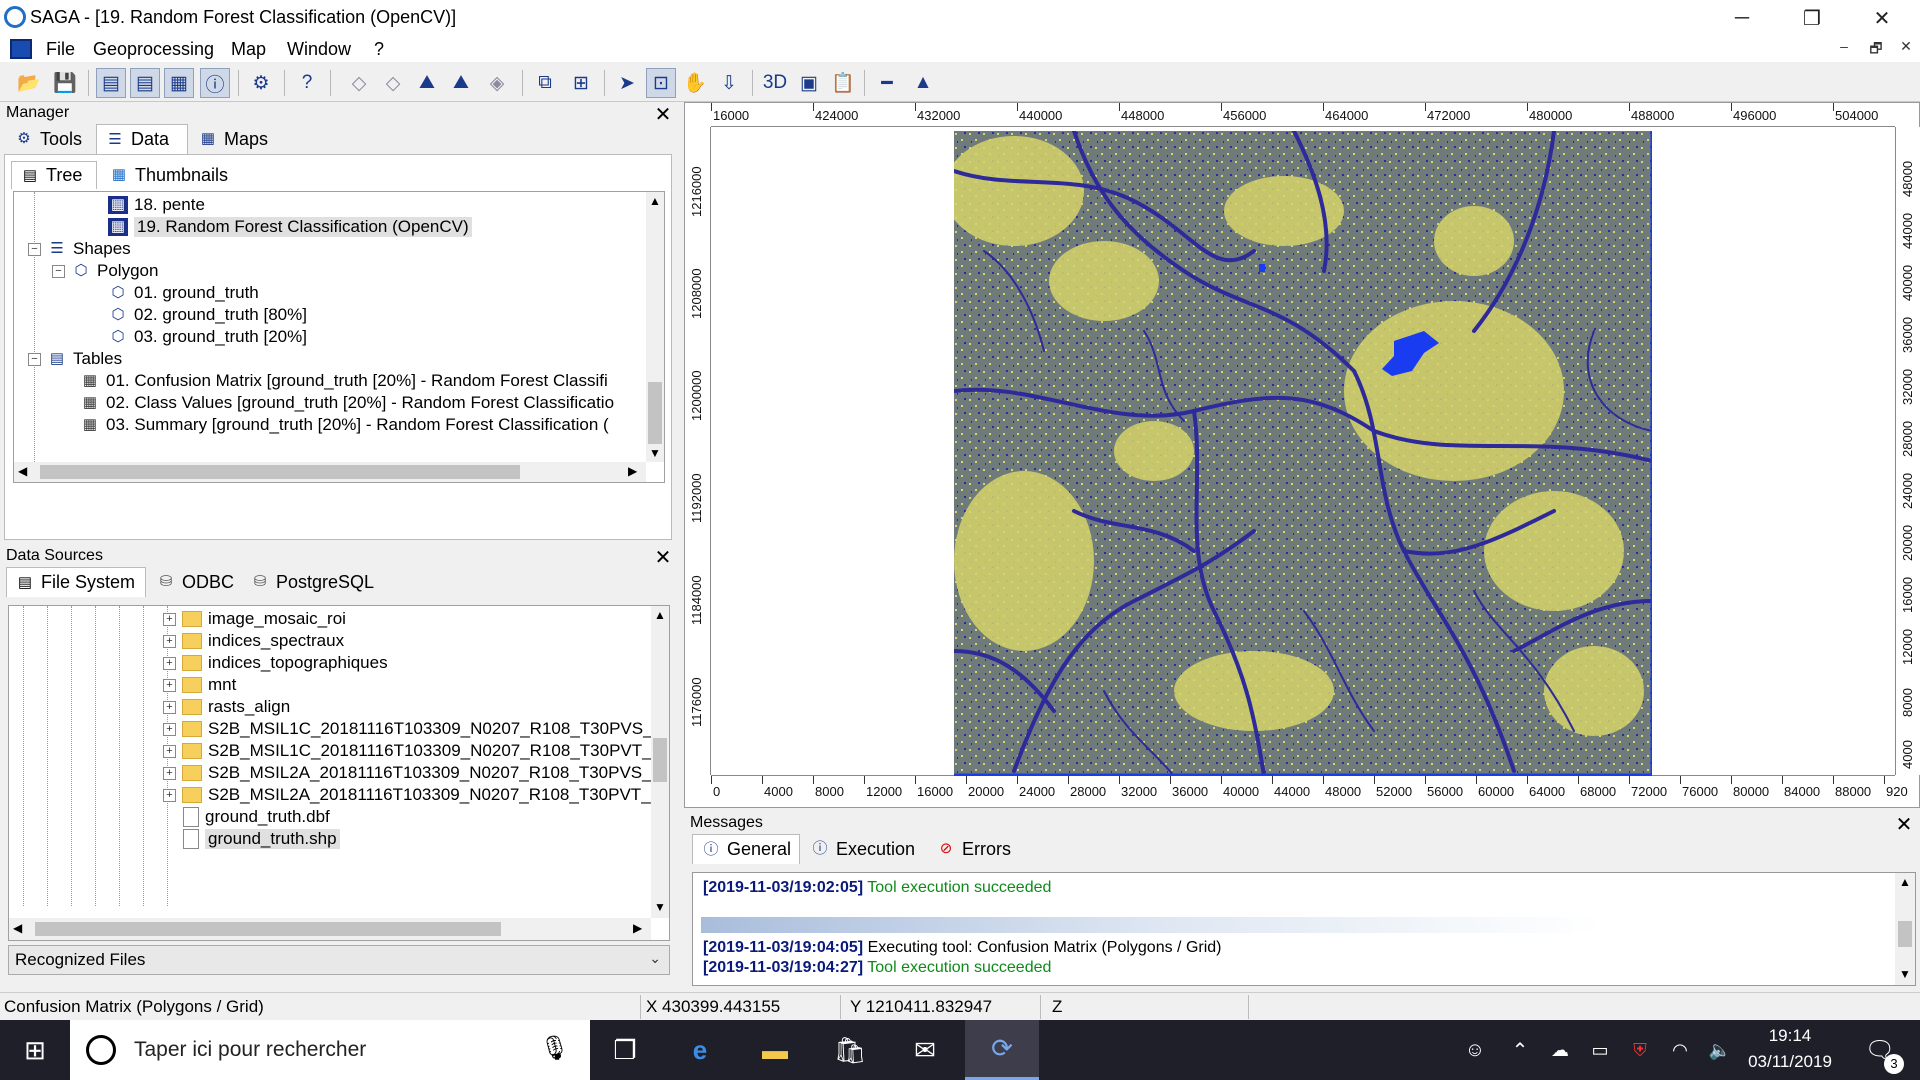  Describe the element at coordinates (76, 582) in the screenshot. I see `tab-file-system: ▤ File System` at that location.